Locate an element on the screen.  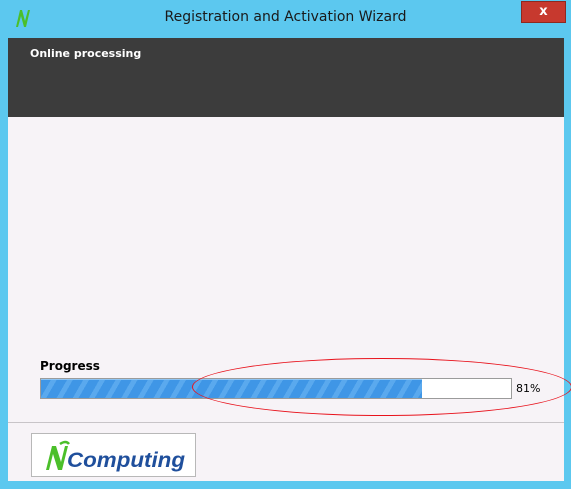
logo-wordmark: Computing is located at coordinates (126, 460).